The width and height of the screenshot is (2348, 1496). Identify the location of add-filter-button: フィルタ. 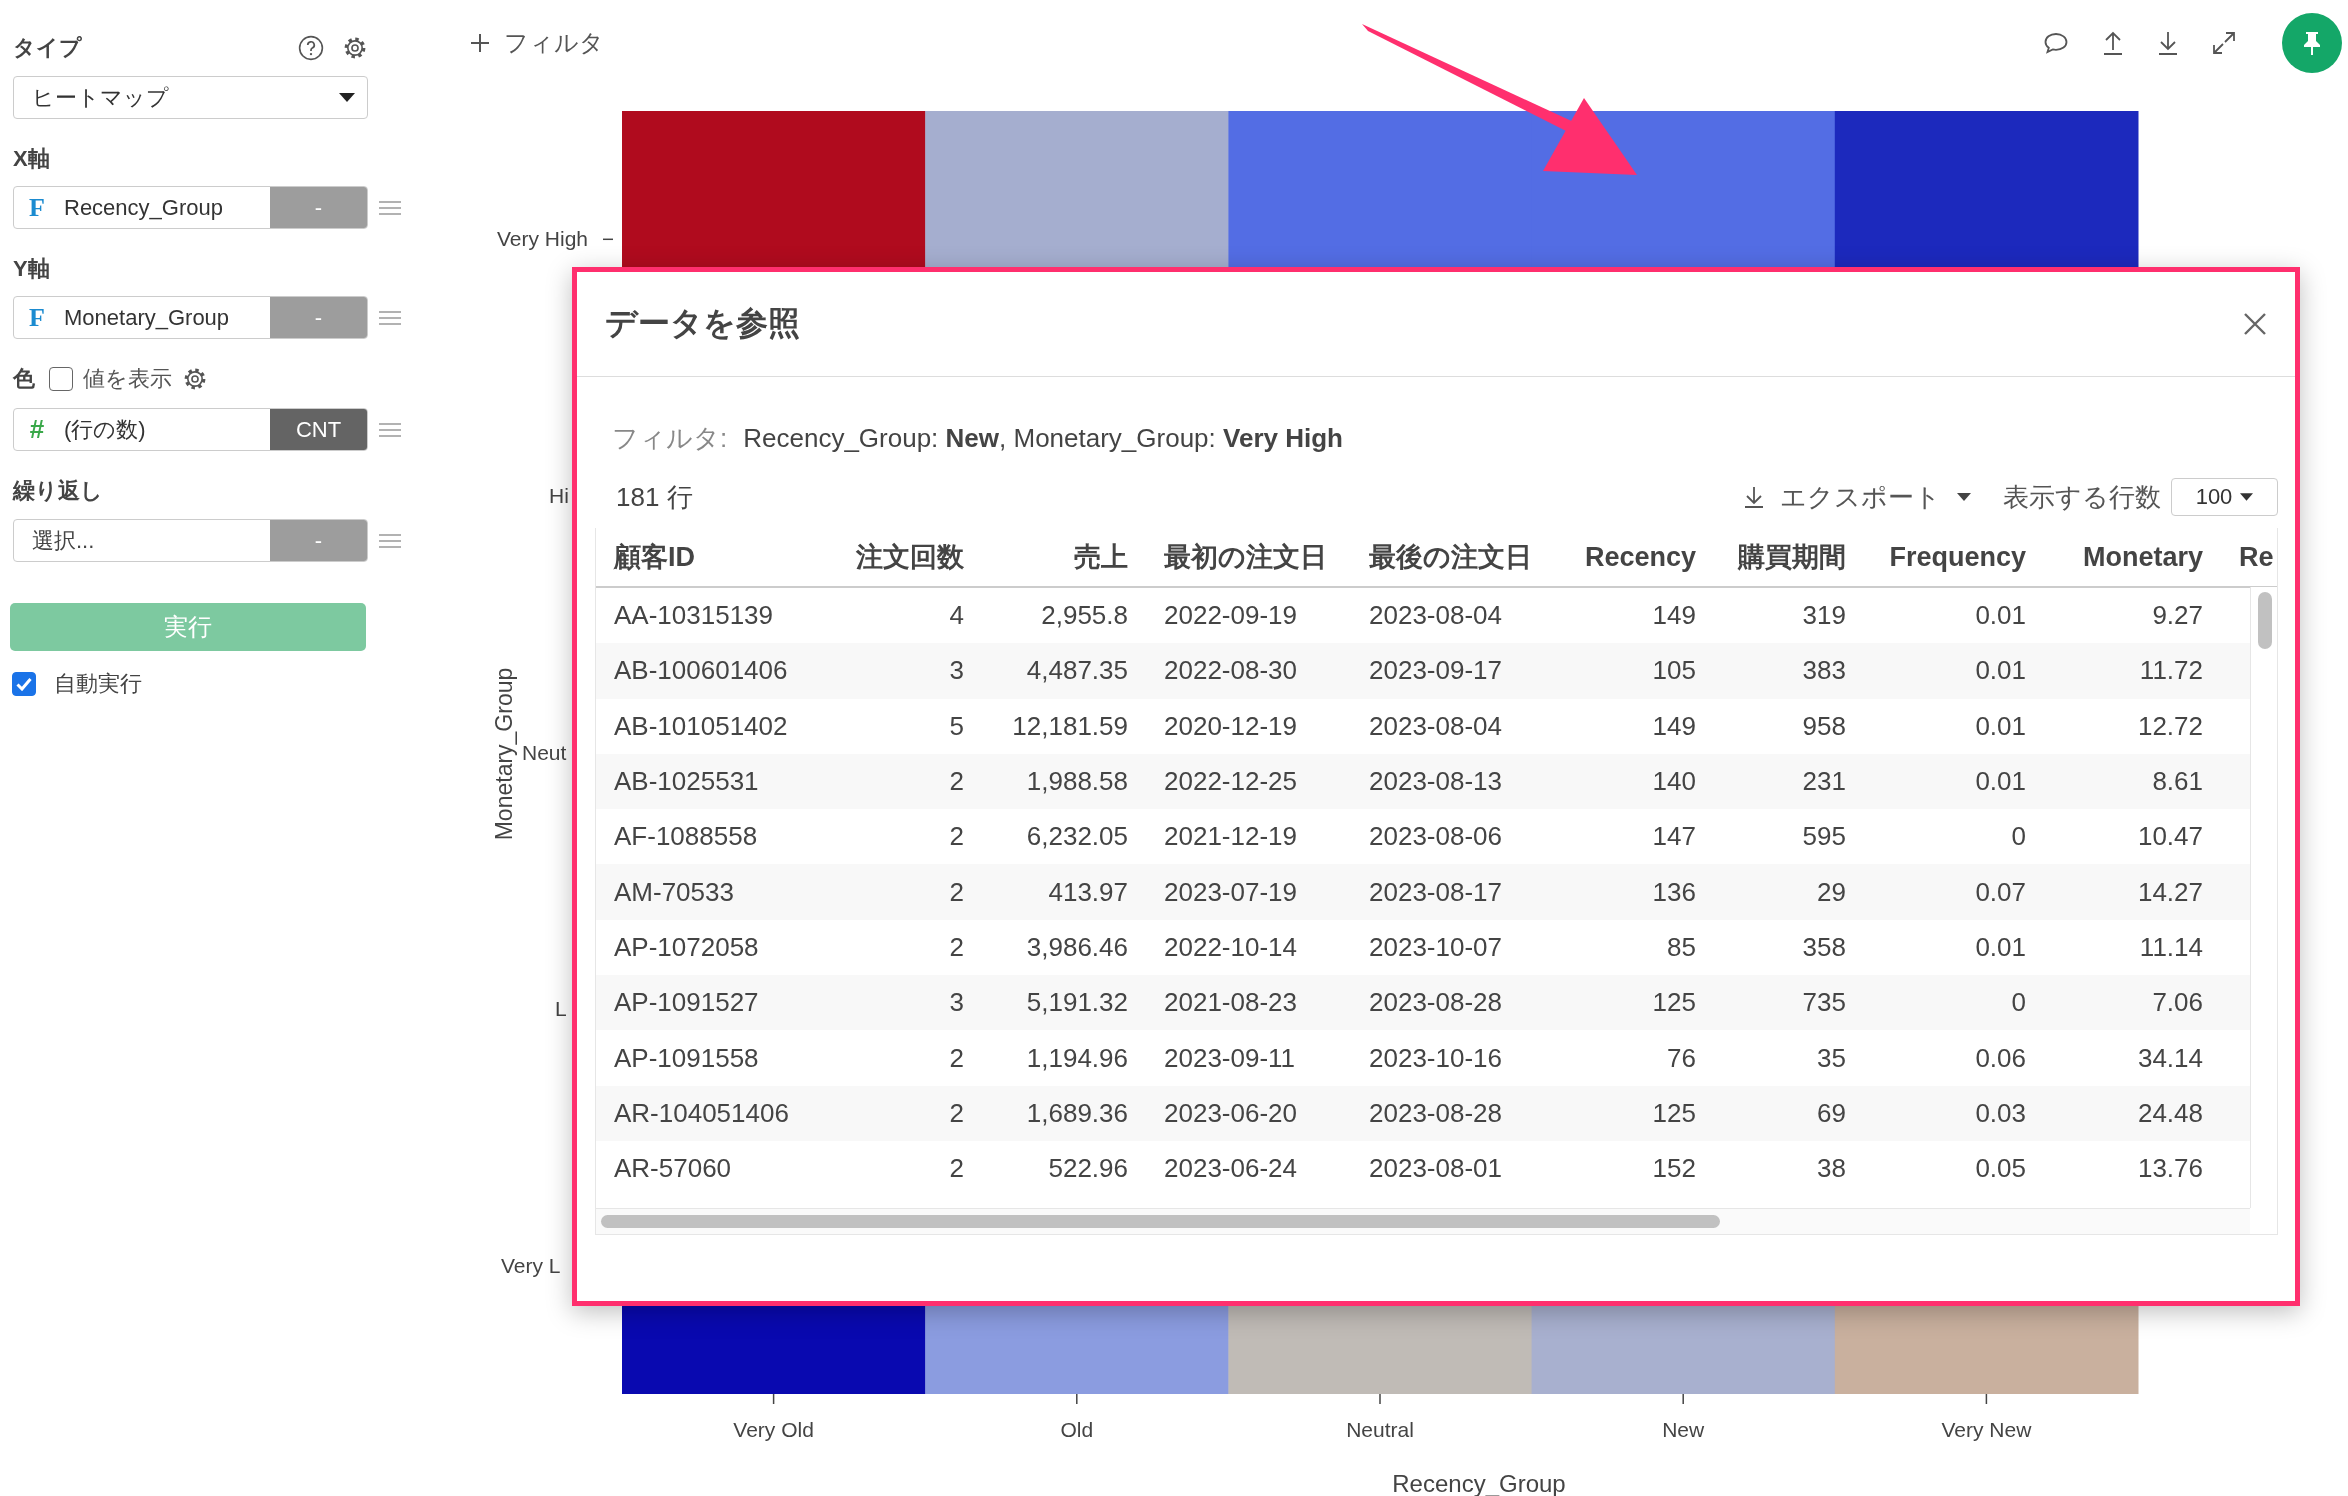
(537, 42).